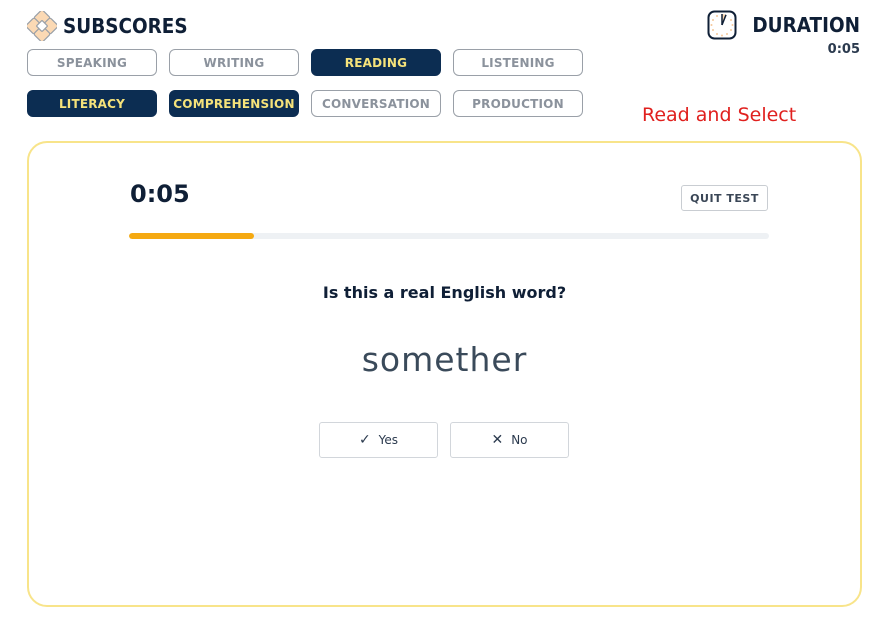 The height and width of the screenshot is (630, 895). Describe the element at coordinates (92, 103) in the screenshot. I see `subscore-literacy: LITERACY` at that location.